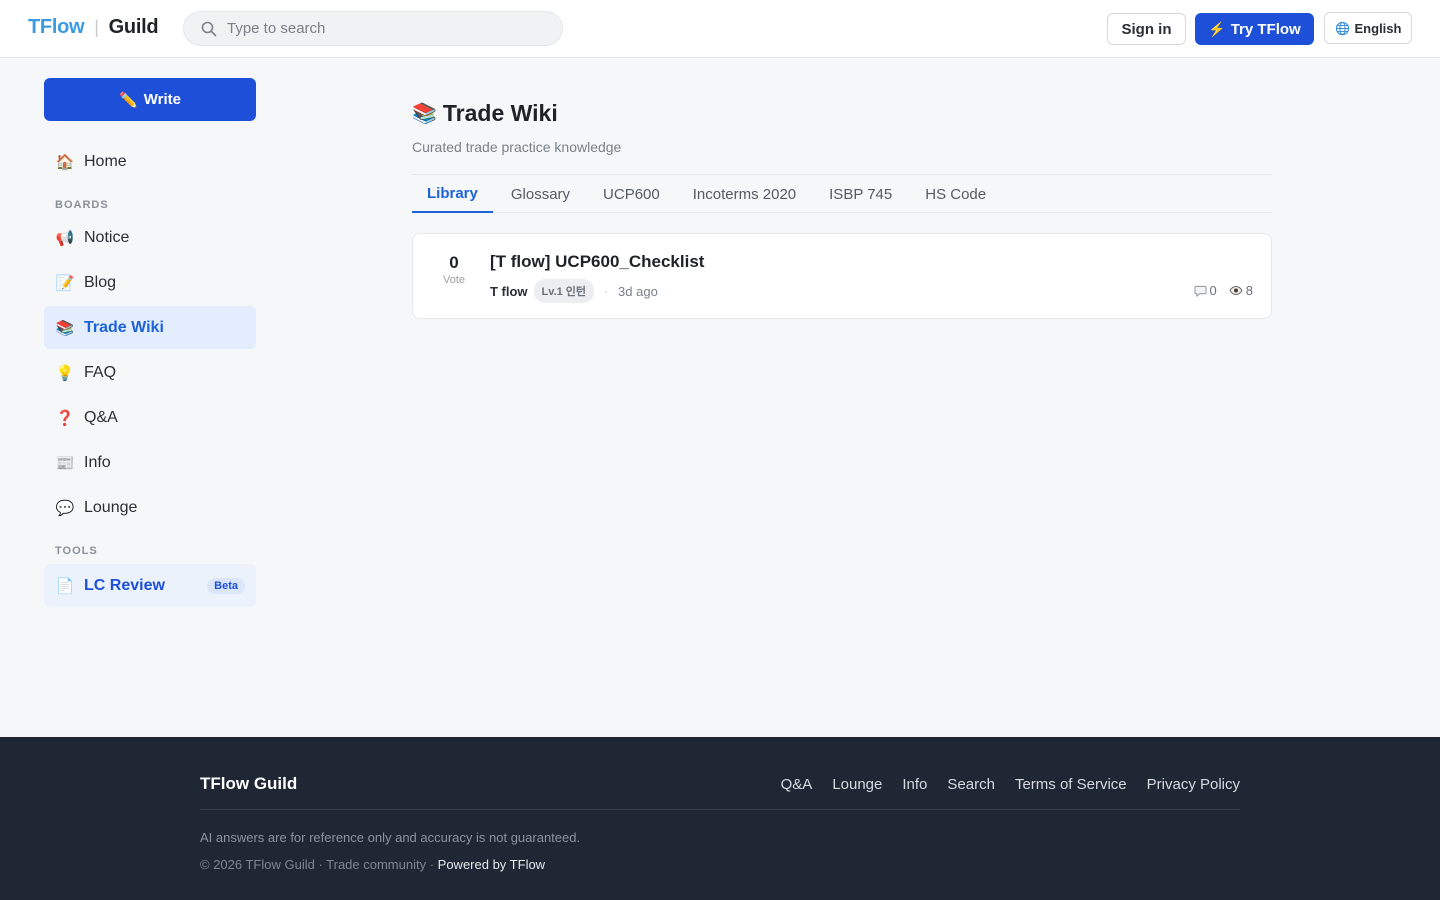 The height and width of the screenshot is (900, 1440). What do you see at coordinates (720, 809) in the screenshot?
I see `footer-divider` at bounding box center [720, 809].